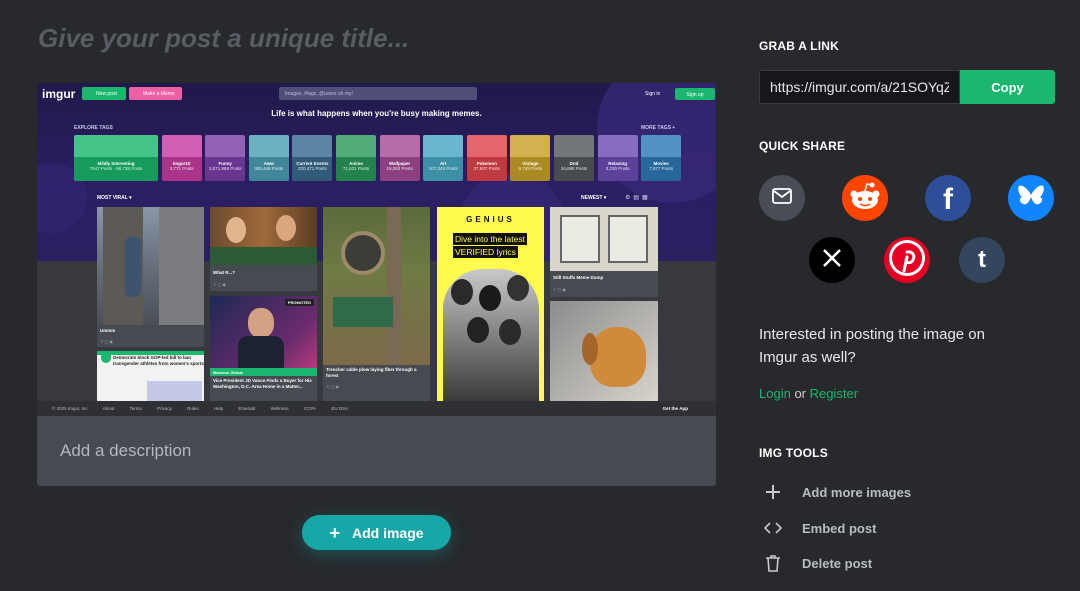 The image size is (1080, 591). I want to click on mini-tag-posts: 7,577 Posts, so click(661, 169).